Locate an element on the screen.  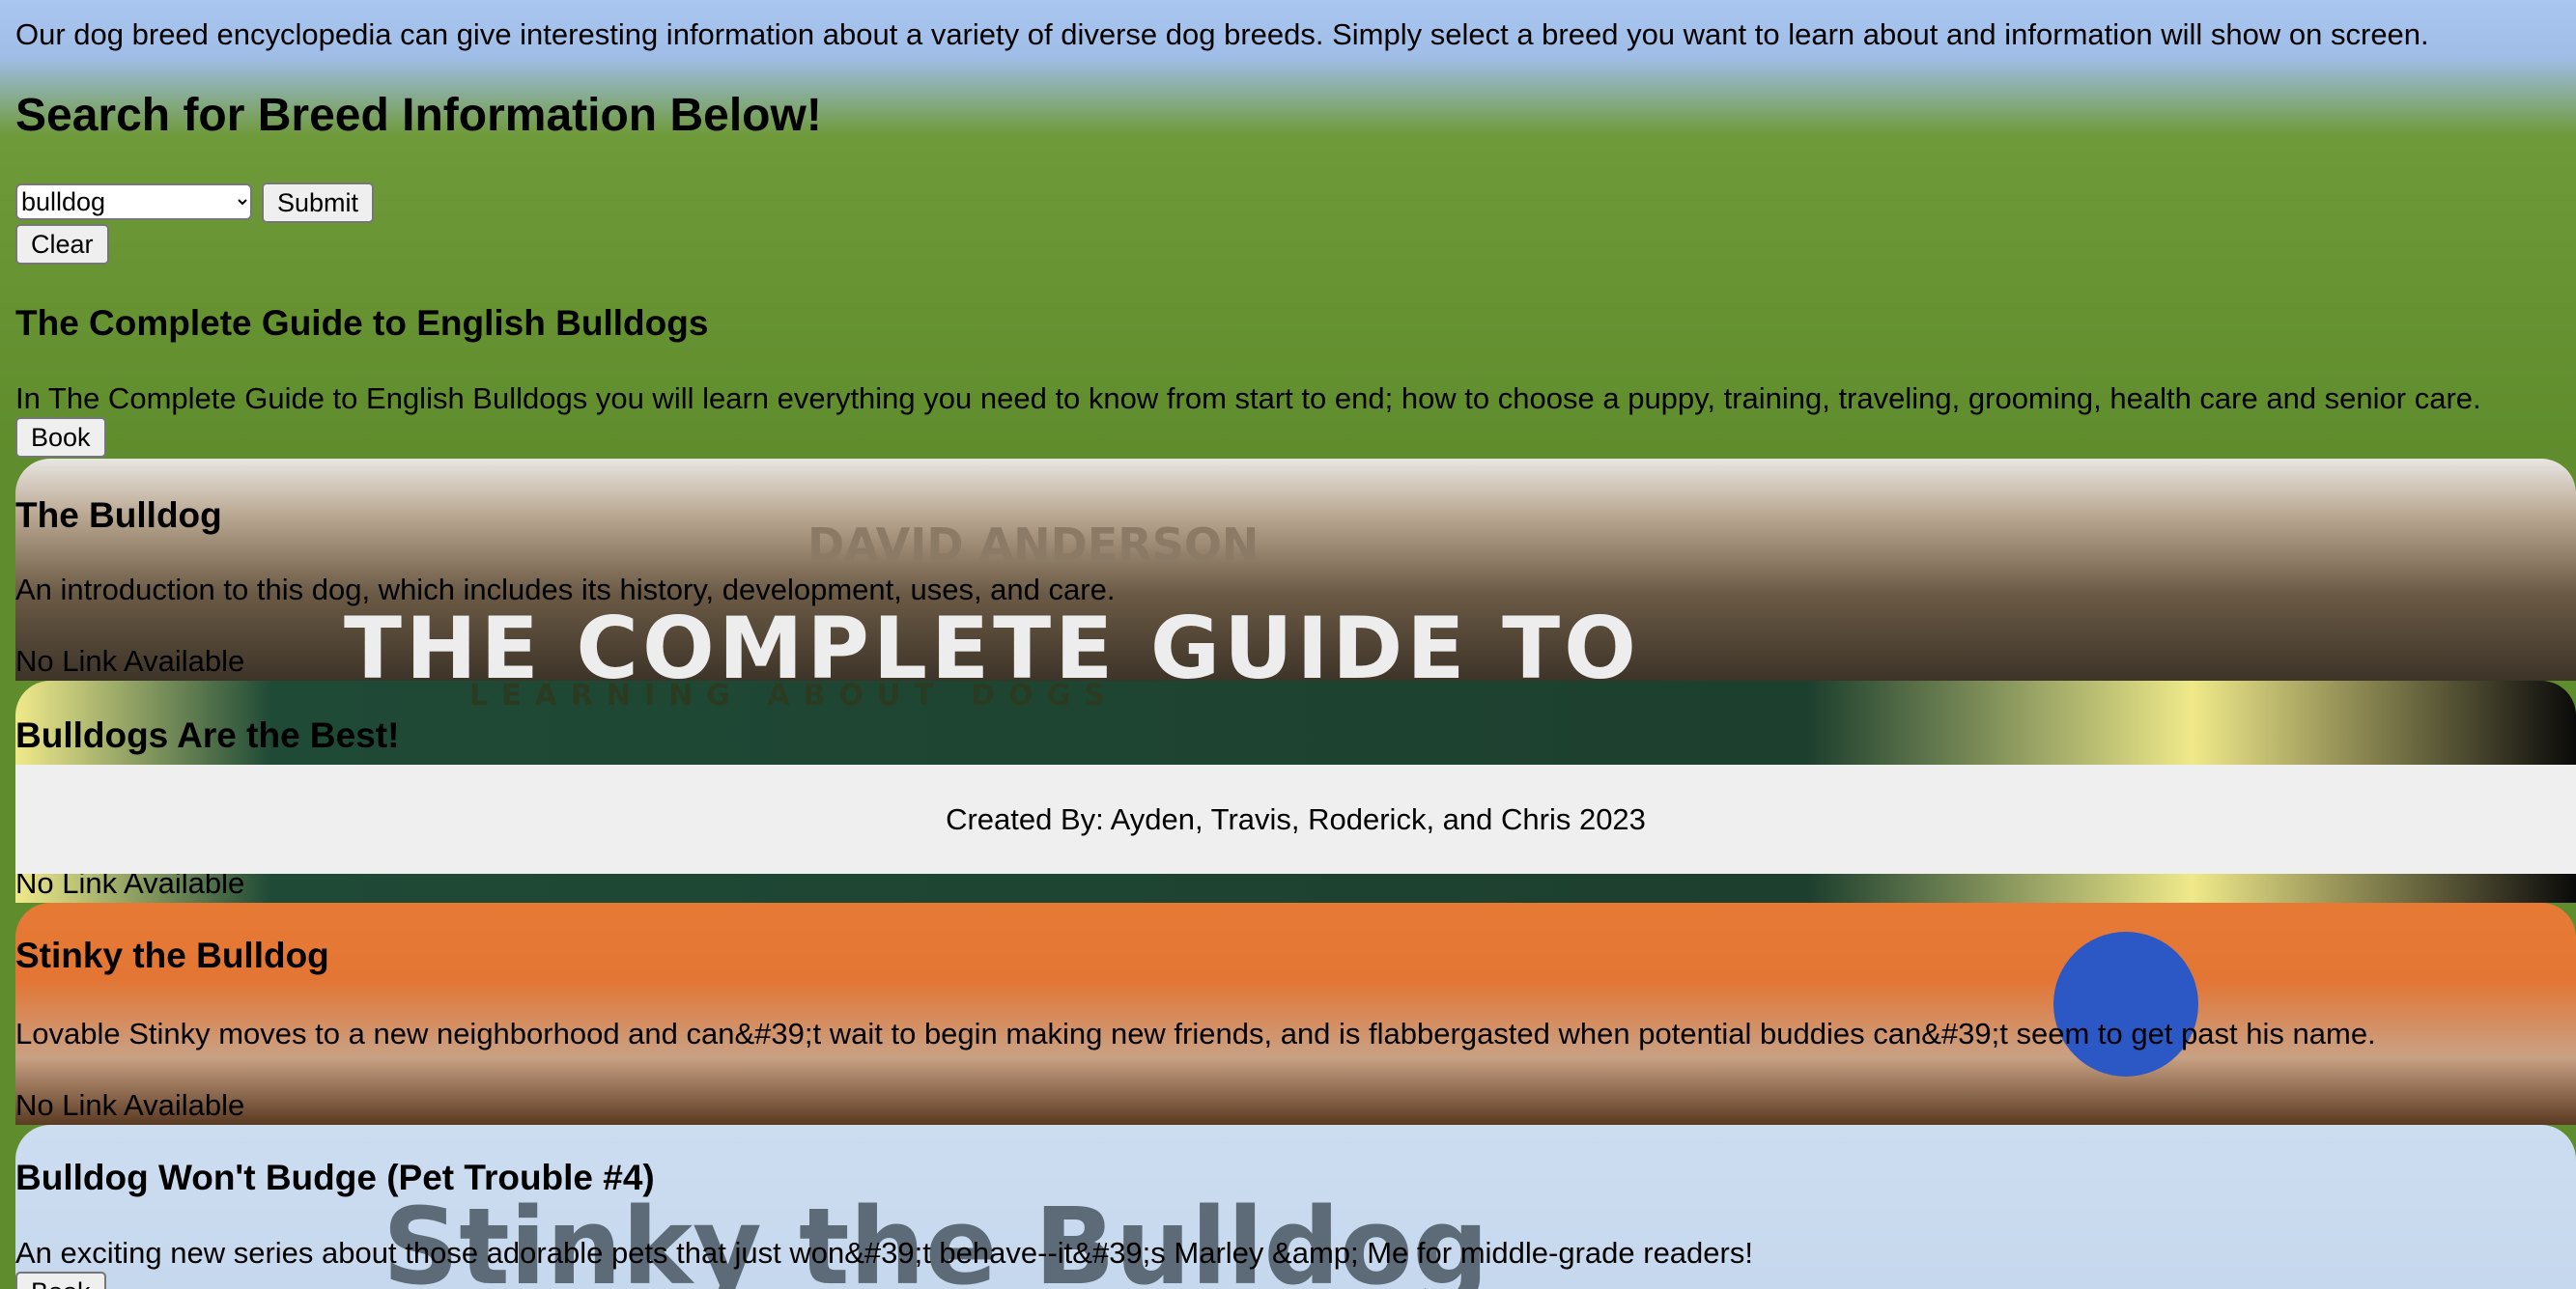
cover-author-text: DAVID ANDERSON is located at coordinates (1033, 544).